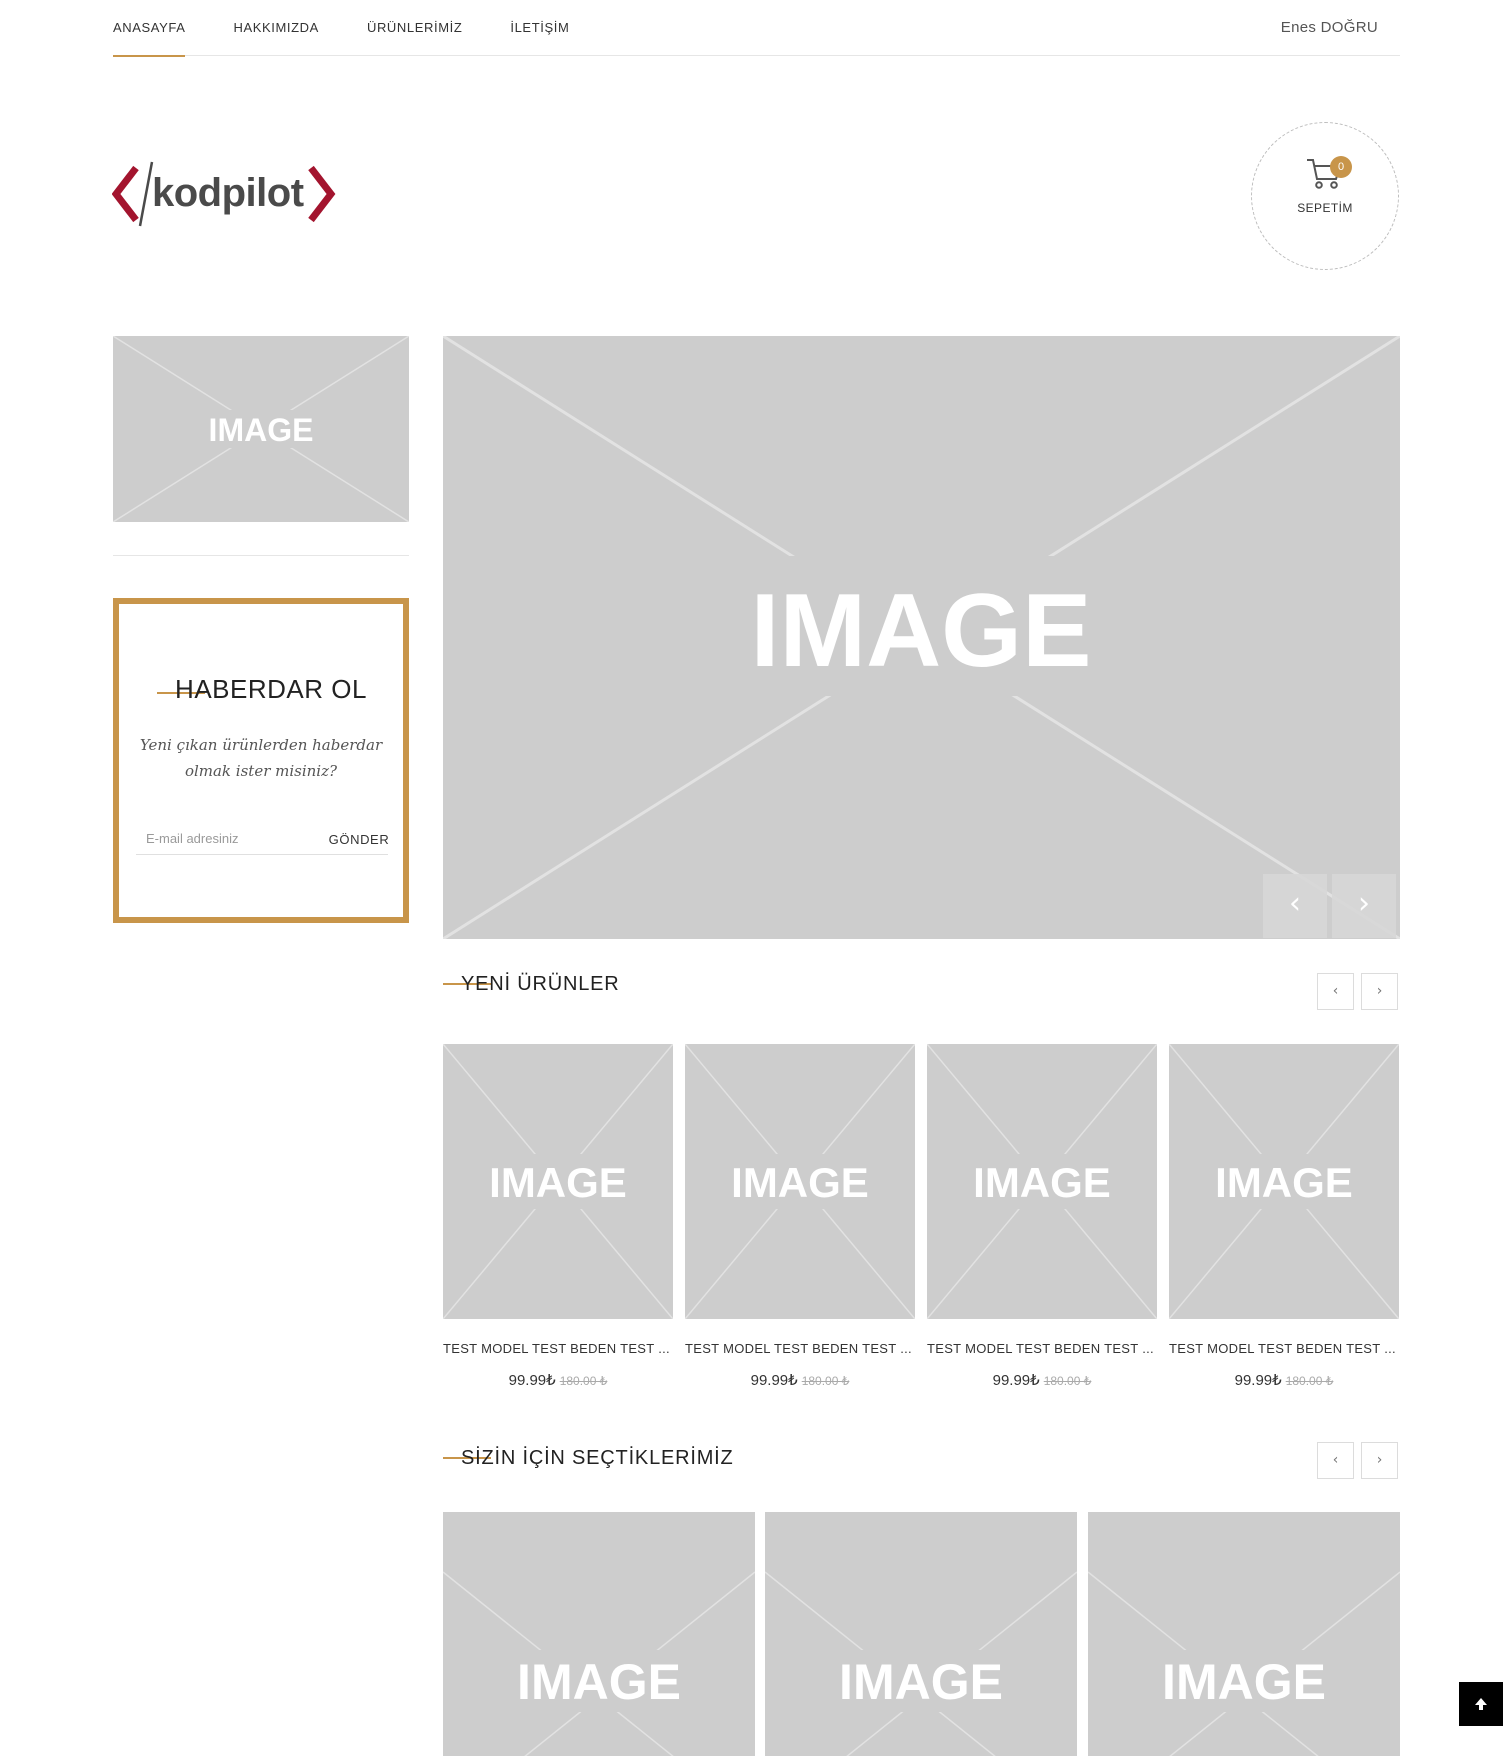  I want to click on nav-item-about: HAKKIMIZDA, so click(275, 28).